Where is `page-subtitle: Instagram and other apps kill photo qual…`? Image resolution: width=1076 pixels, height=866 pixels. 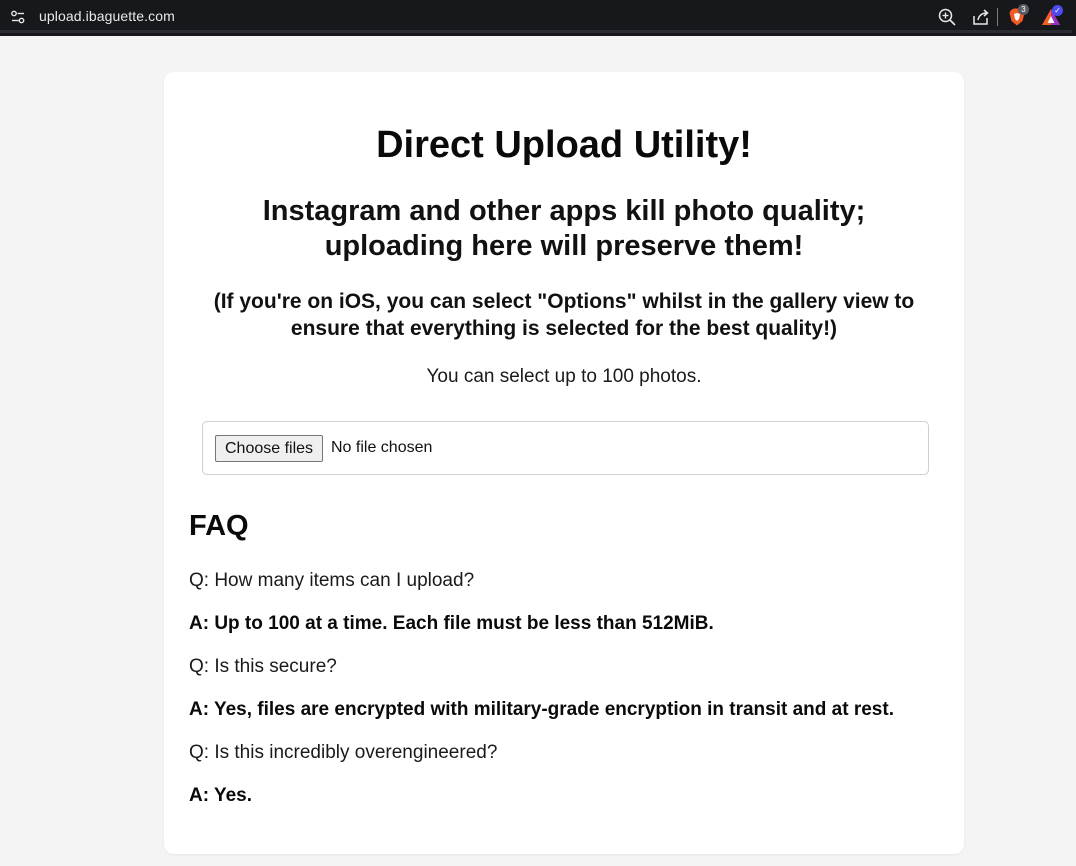 page-subtitle: Instagram and other apps kill photo qual… is located at coordinates (564, 228).